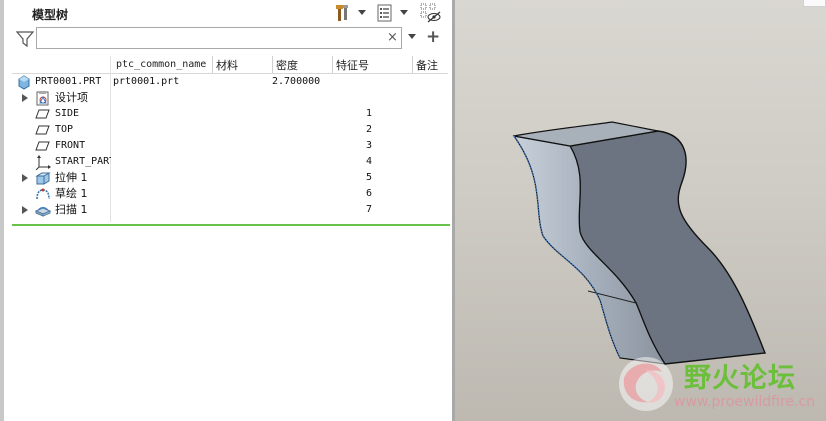 This screenshot has height=421, width=826. What do you see at coordinates (24, 82) in the screenshot?
I see `part-icon` at bounding box center [24, 82].